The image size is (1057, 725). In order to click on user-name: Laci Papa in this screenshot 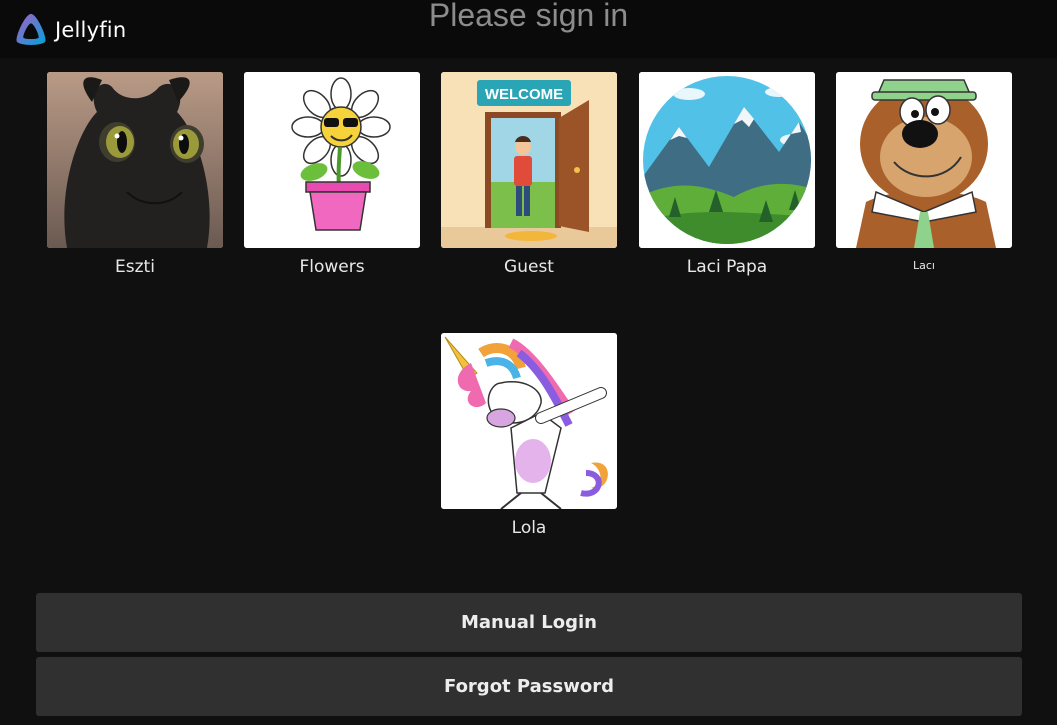, I will do `click(727, 267)`.